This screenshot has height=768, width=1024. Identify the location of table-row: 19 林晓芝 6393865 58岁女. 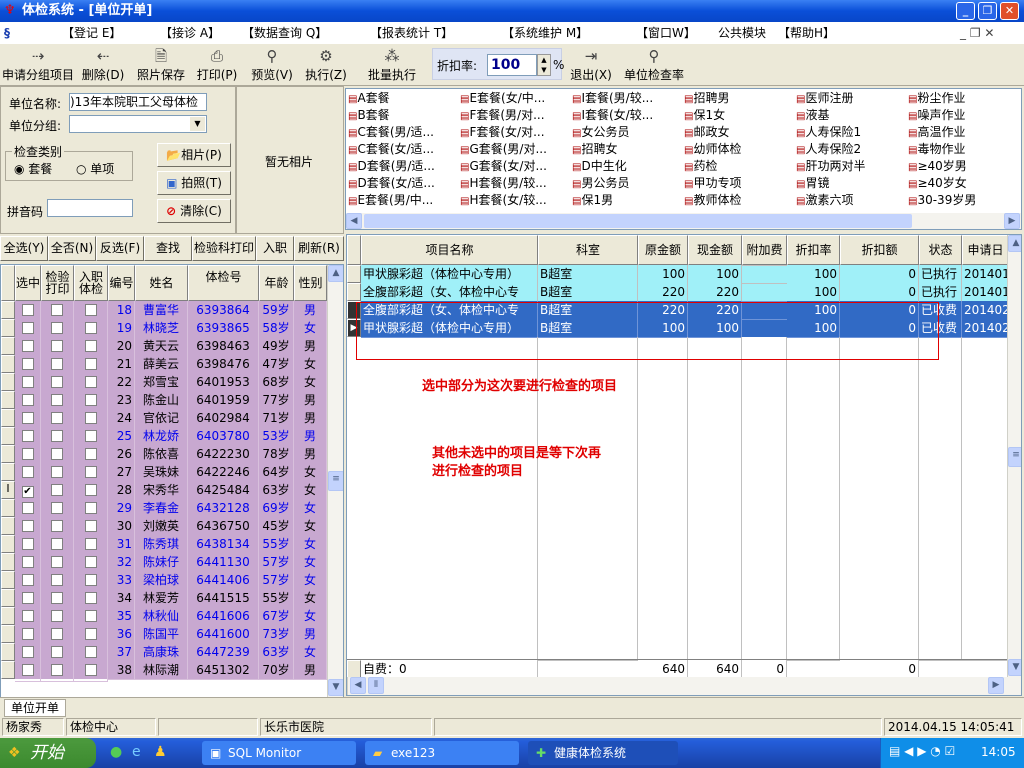
(164, 329).